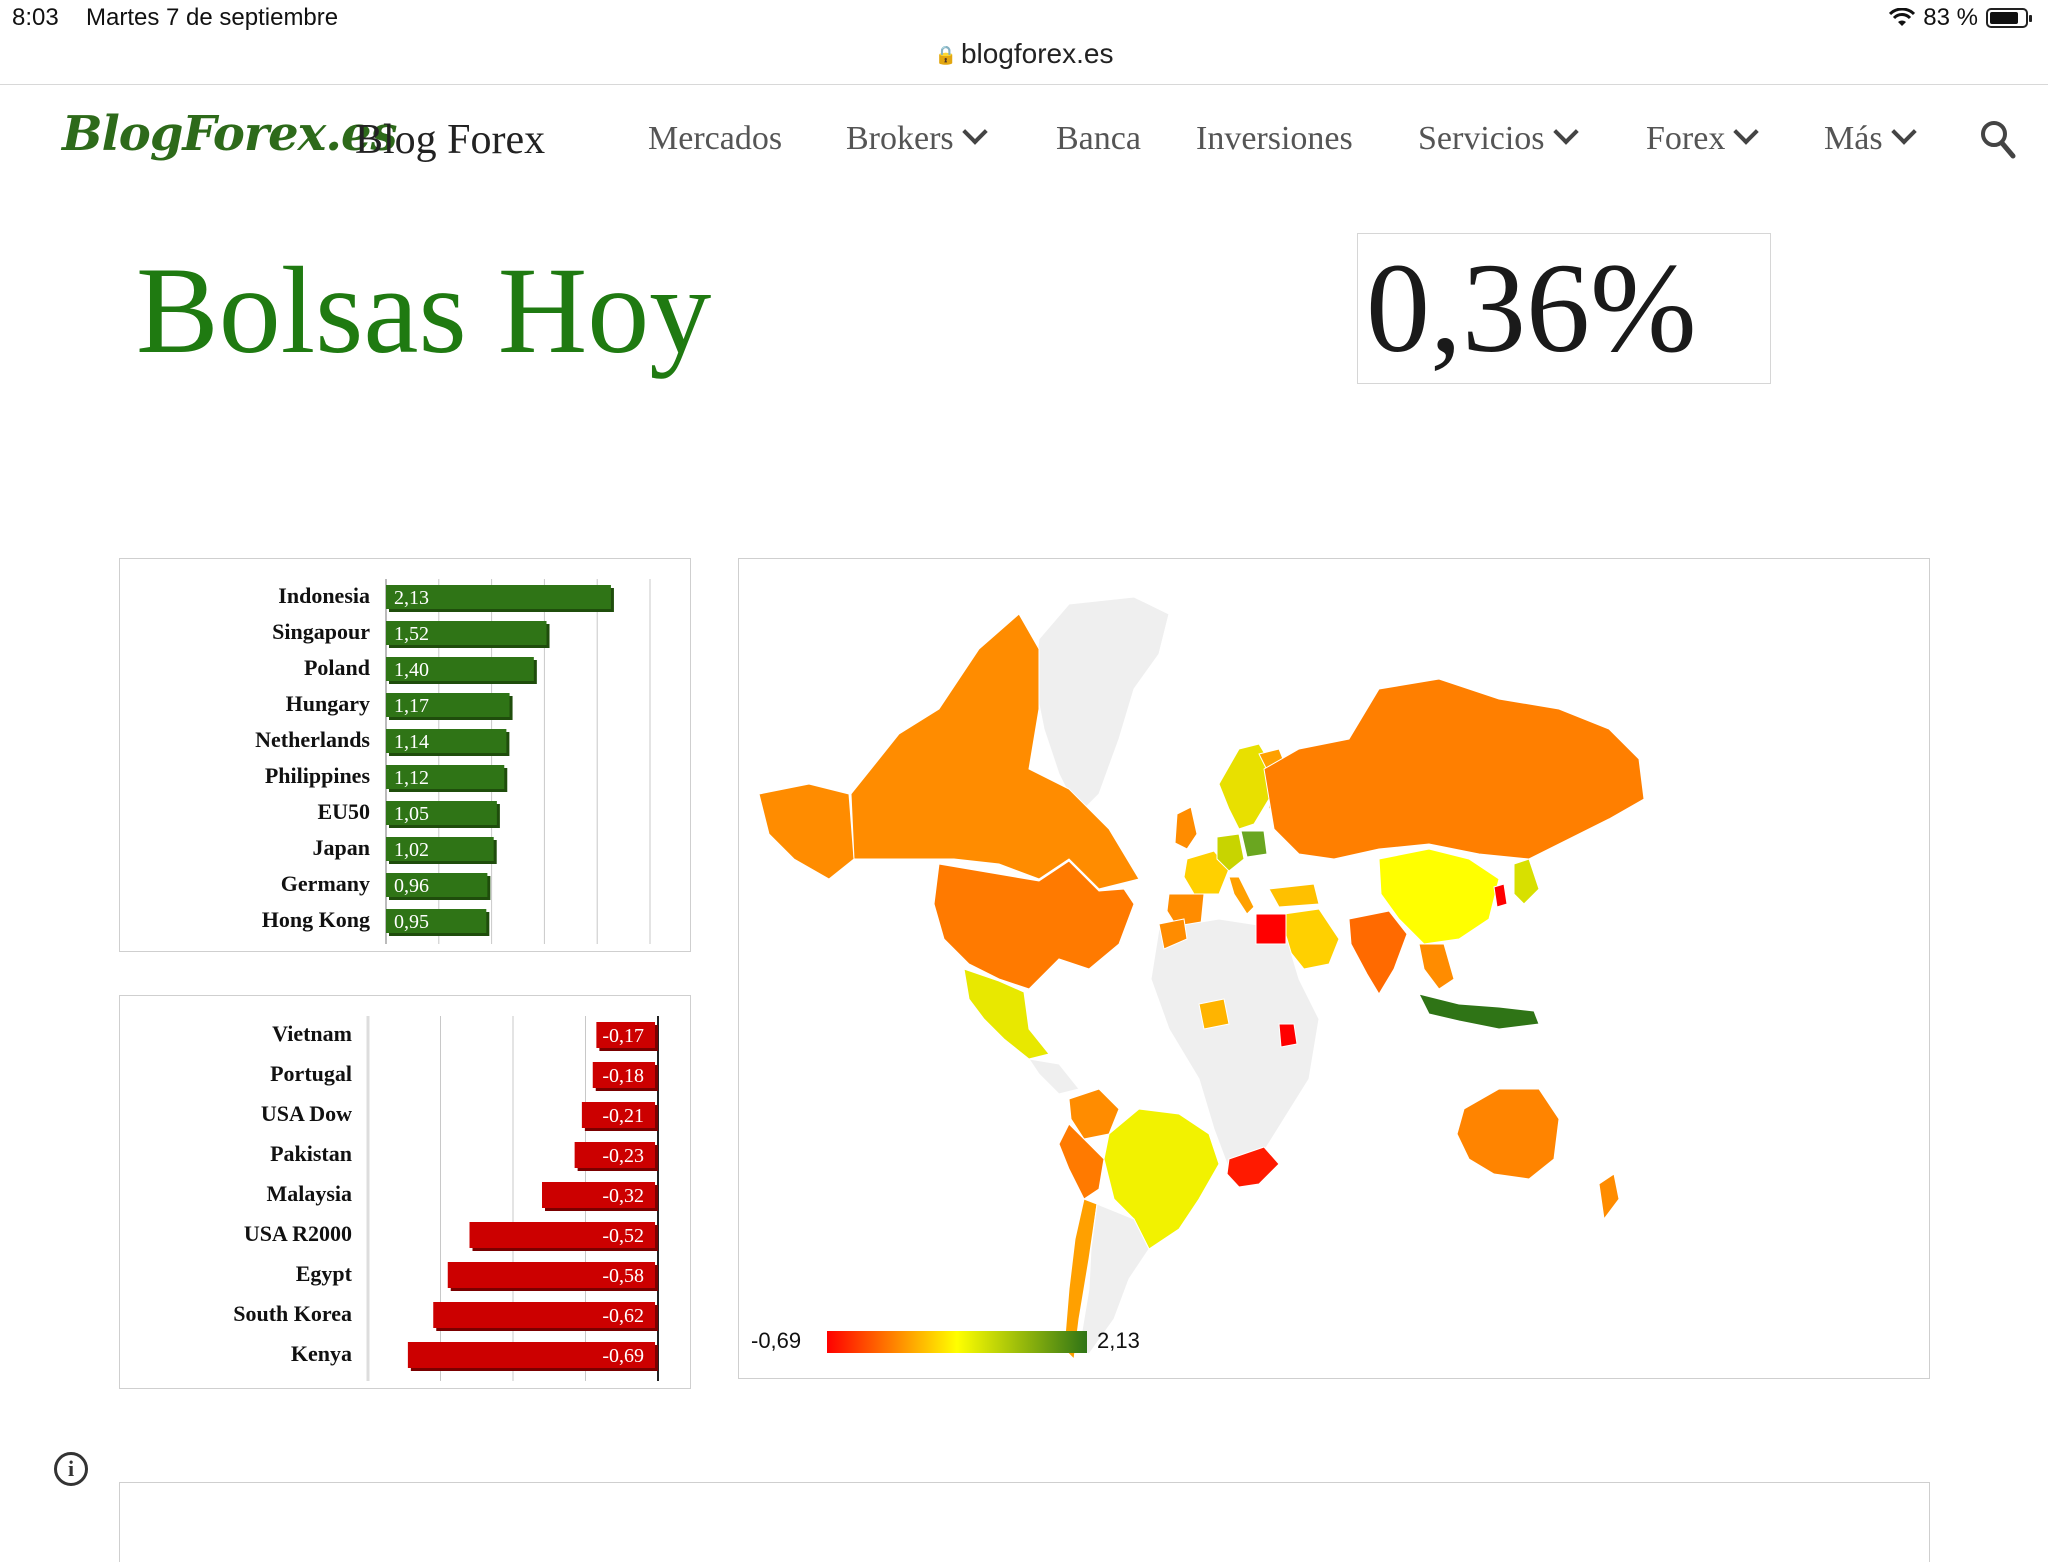 The width and height of the screenshot is (2048, 1562). What do you see at coordinates (1479, 1011) in the screenshot?
I see `map-indonesia` at bounding box center [1479, 1011].